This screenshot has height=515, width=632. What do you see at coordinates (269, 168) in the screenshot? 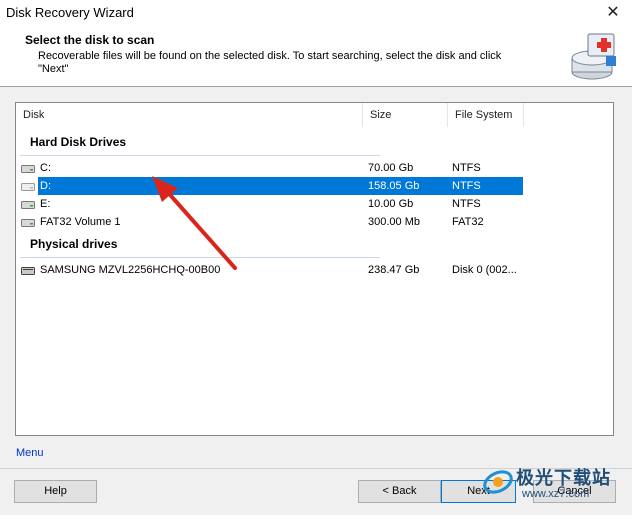
I see `list-item: C: 70.00 Gb NTFS` at bounding box center [269, 168].